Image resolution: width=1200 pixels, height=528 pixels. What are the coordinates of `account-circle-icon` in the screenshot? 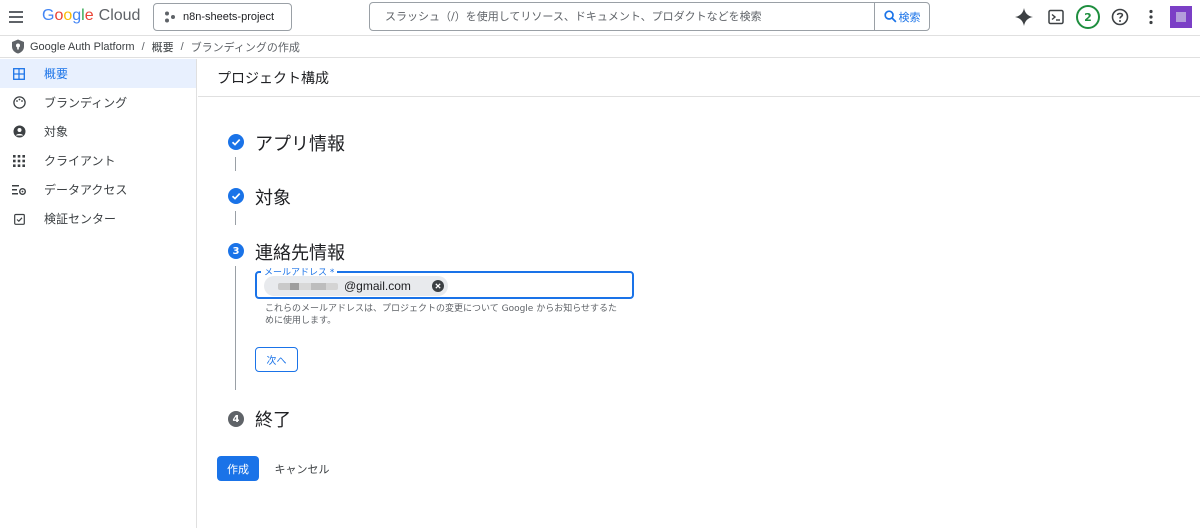 It's located at (19, 132).